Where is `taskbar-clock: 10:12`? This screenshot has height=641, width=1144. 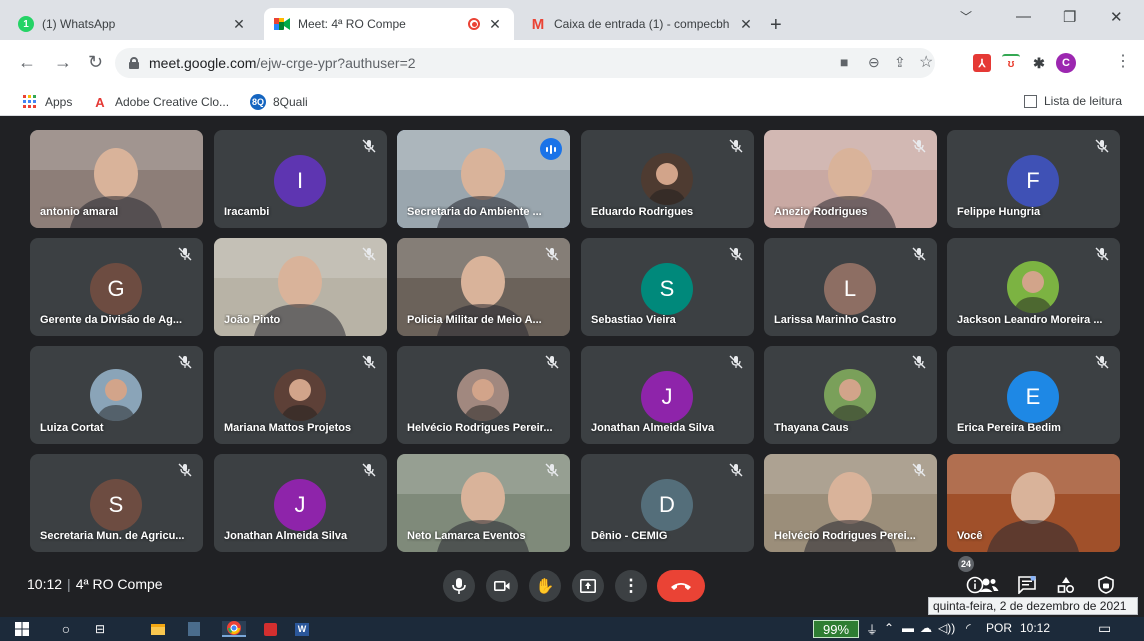
taskbar-clock: 10:12 is located at coordinates (1035, 628).